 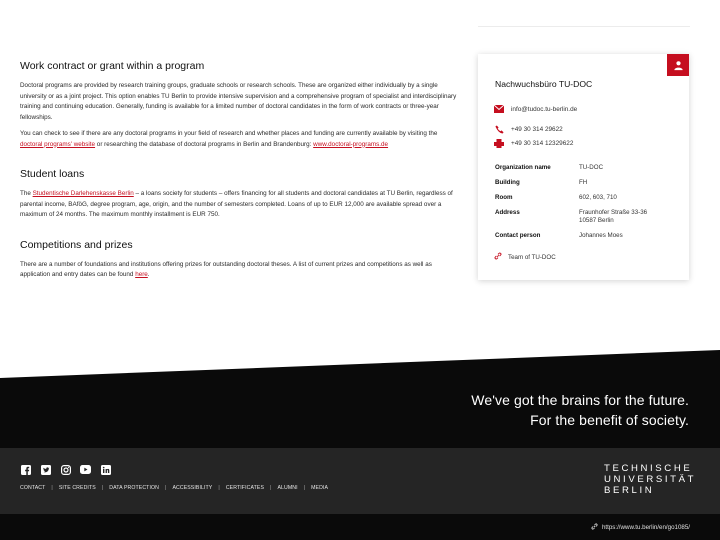 I want to click on fax-icon, so click(x=499, y=143).